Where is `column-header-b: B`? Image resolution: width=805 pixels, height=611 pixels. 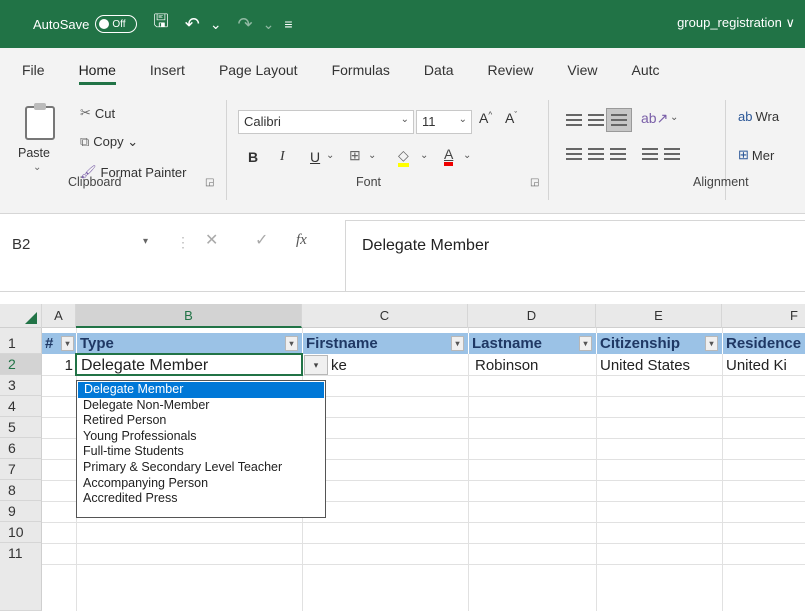 column-header-b: B is located at coordinates (189, 316).